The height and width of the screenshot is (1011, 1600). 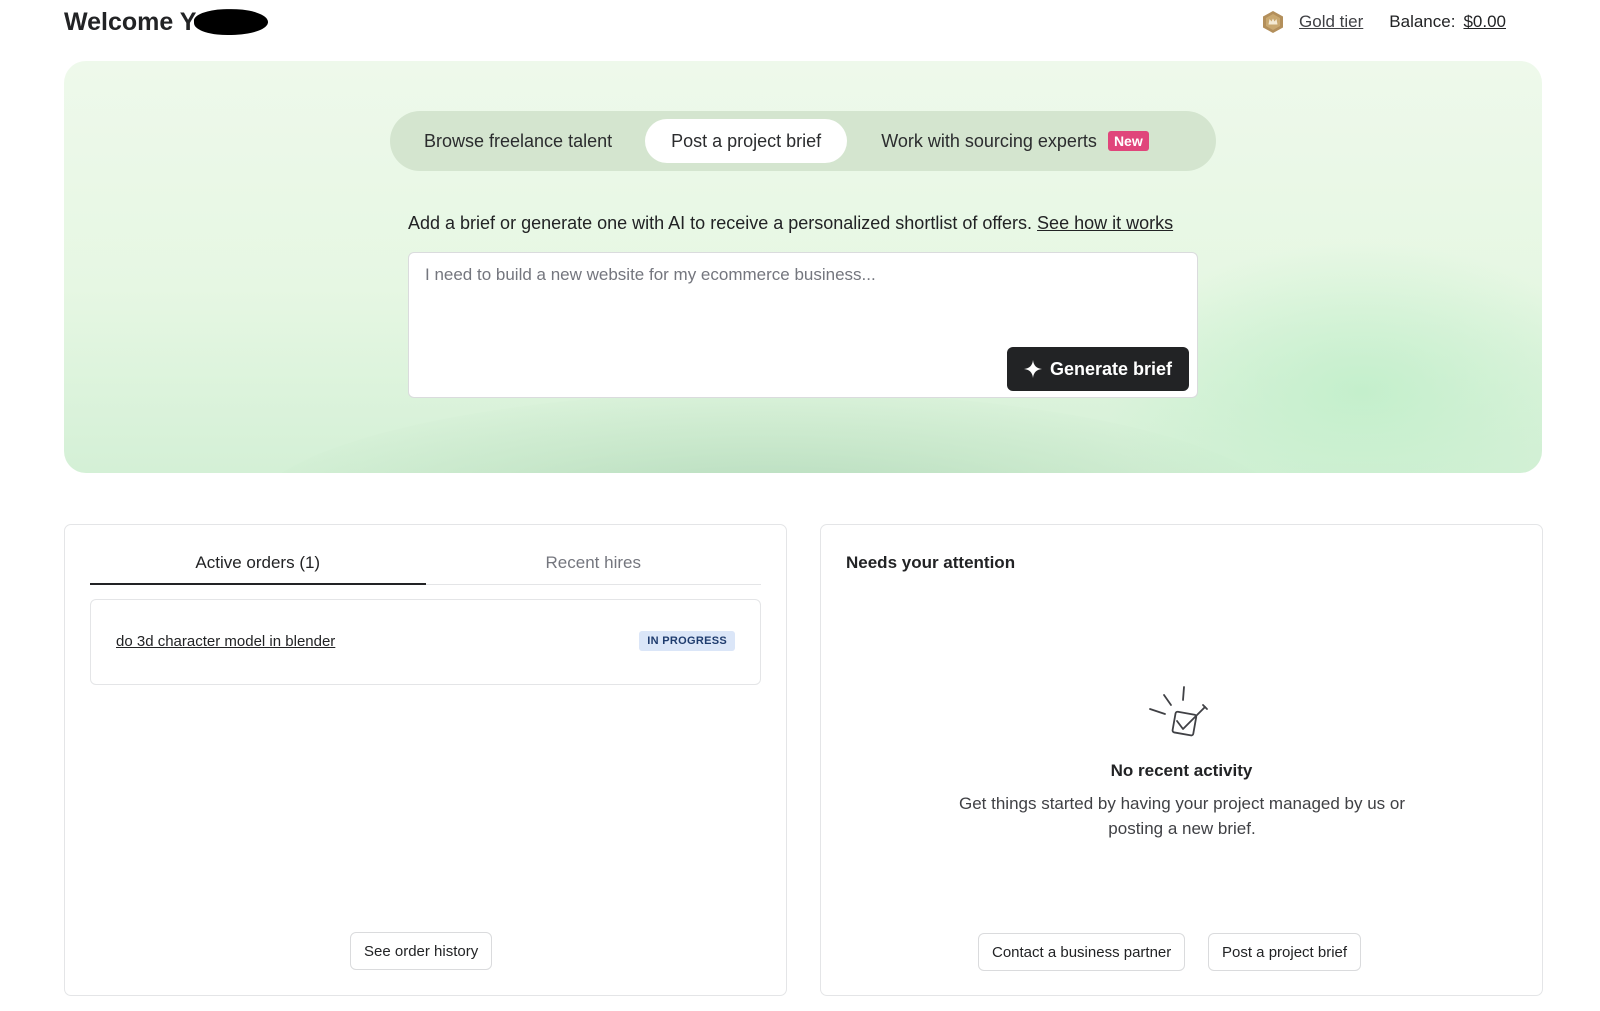 What do you see at coordinates (1178, 711) in the screenshot?
I see `checklist-burst-icon` at bounding box center [1178, 711].